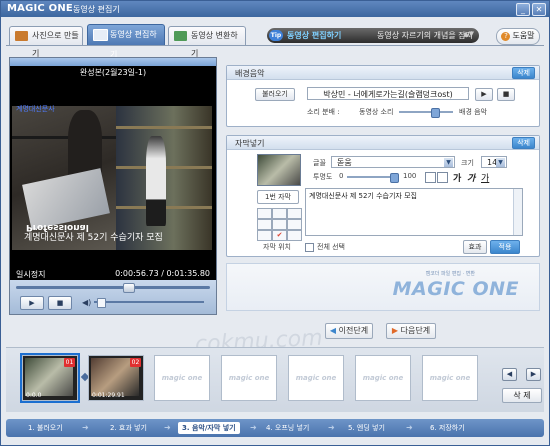 This screenshot has height=446, width=550. Describe the element at coordinates (275, 94) in the screenshot. I see `open-music-button: 불러오기` at that location.